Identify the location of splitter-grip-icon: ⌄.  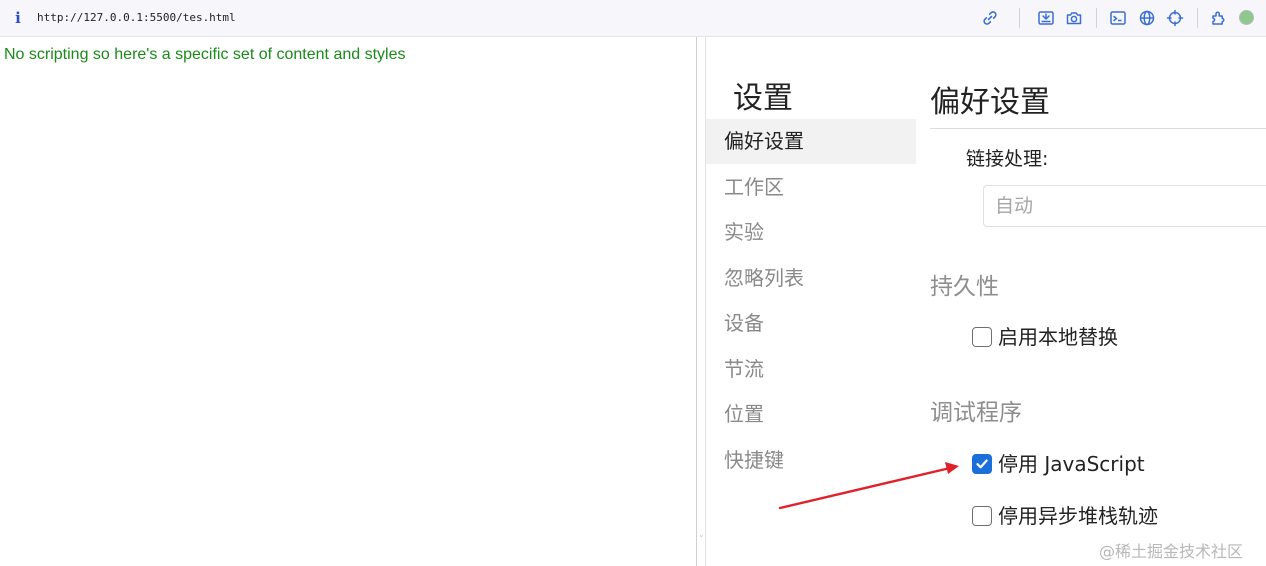
(701, 535).